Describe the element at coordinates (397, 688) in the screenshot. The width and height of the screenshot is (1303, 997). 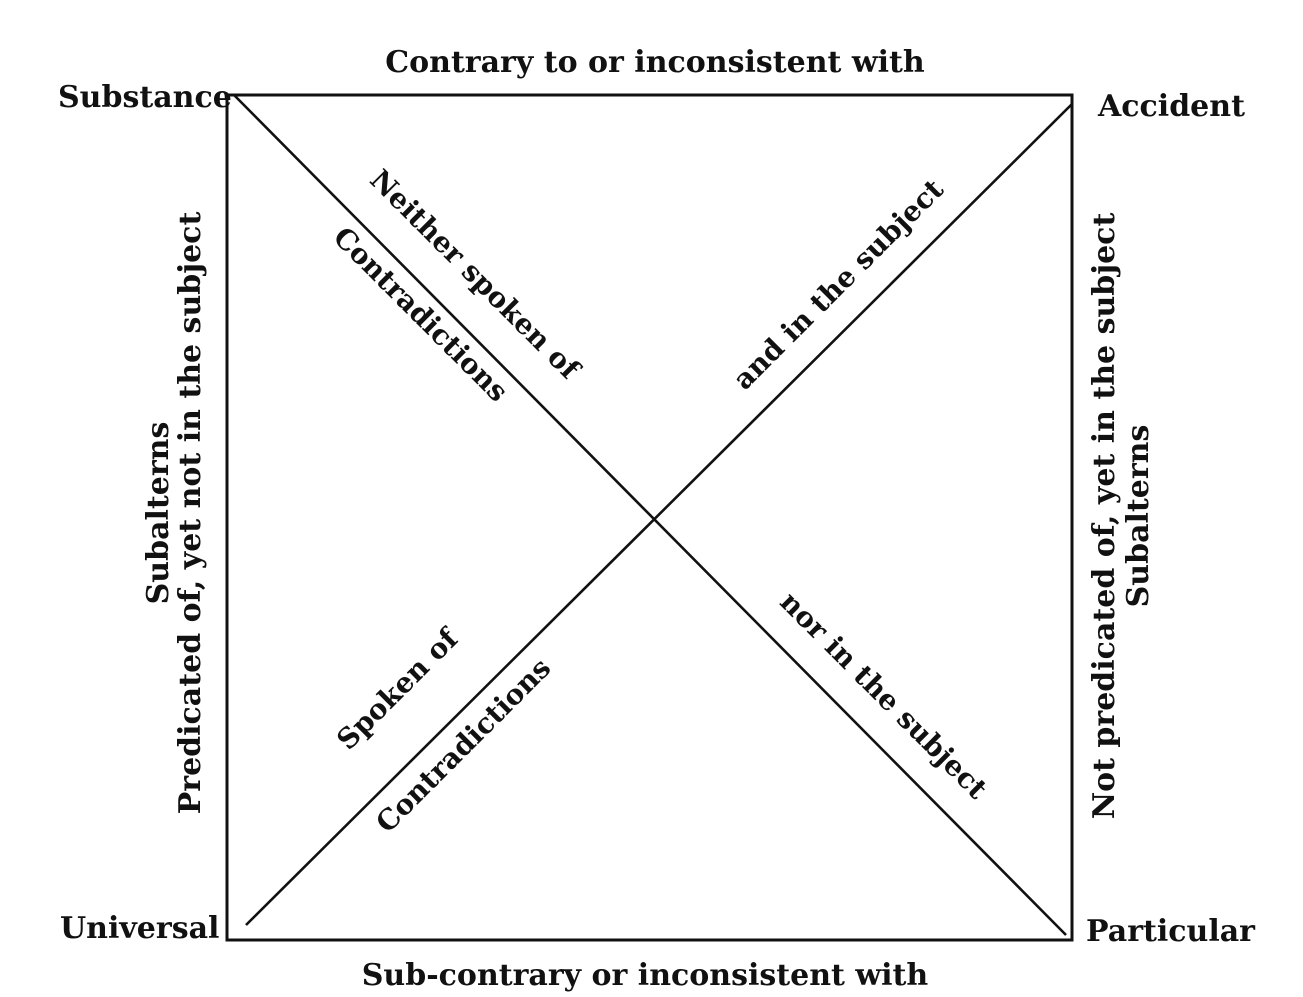
I see `diagonal-label-spoken-of: Spoken of` at that location.